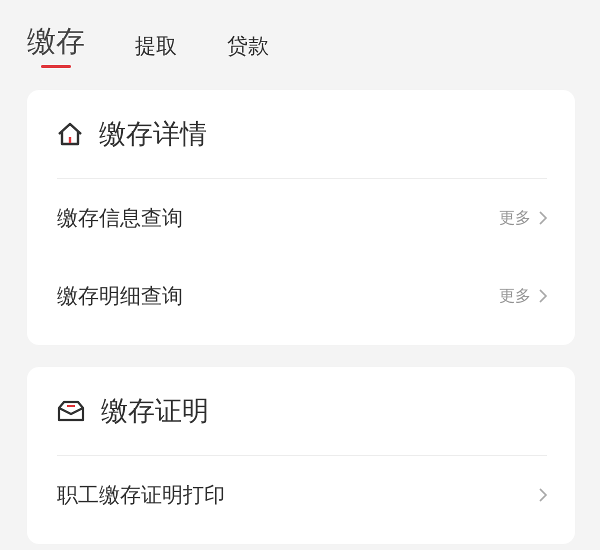 The width and height of the screenshot is (600, 550). What do you see at coordinates (248, 50) in the screenshot?
I see `tab: 贷款` at bounding box center [248, 50].